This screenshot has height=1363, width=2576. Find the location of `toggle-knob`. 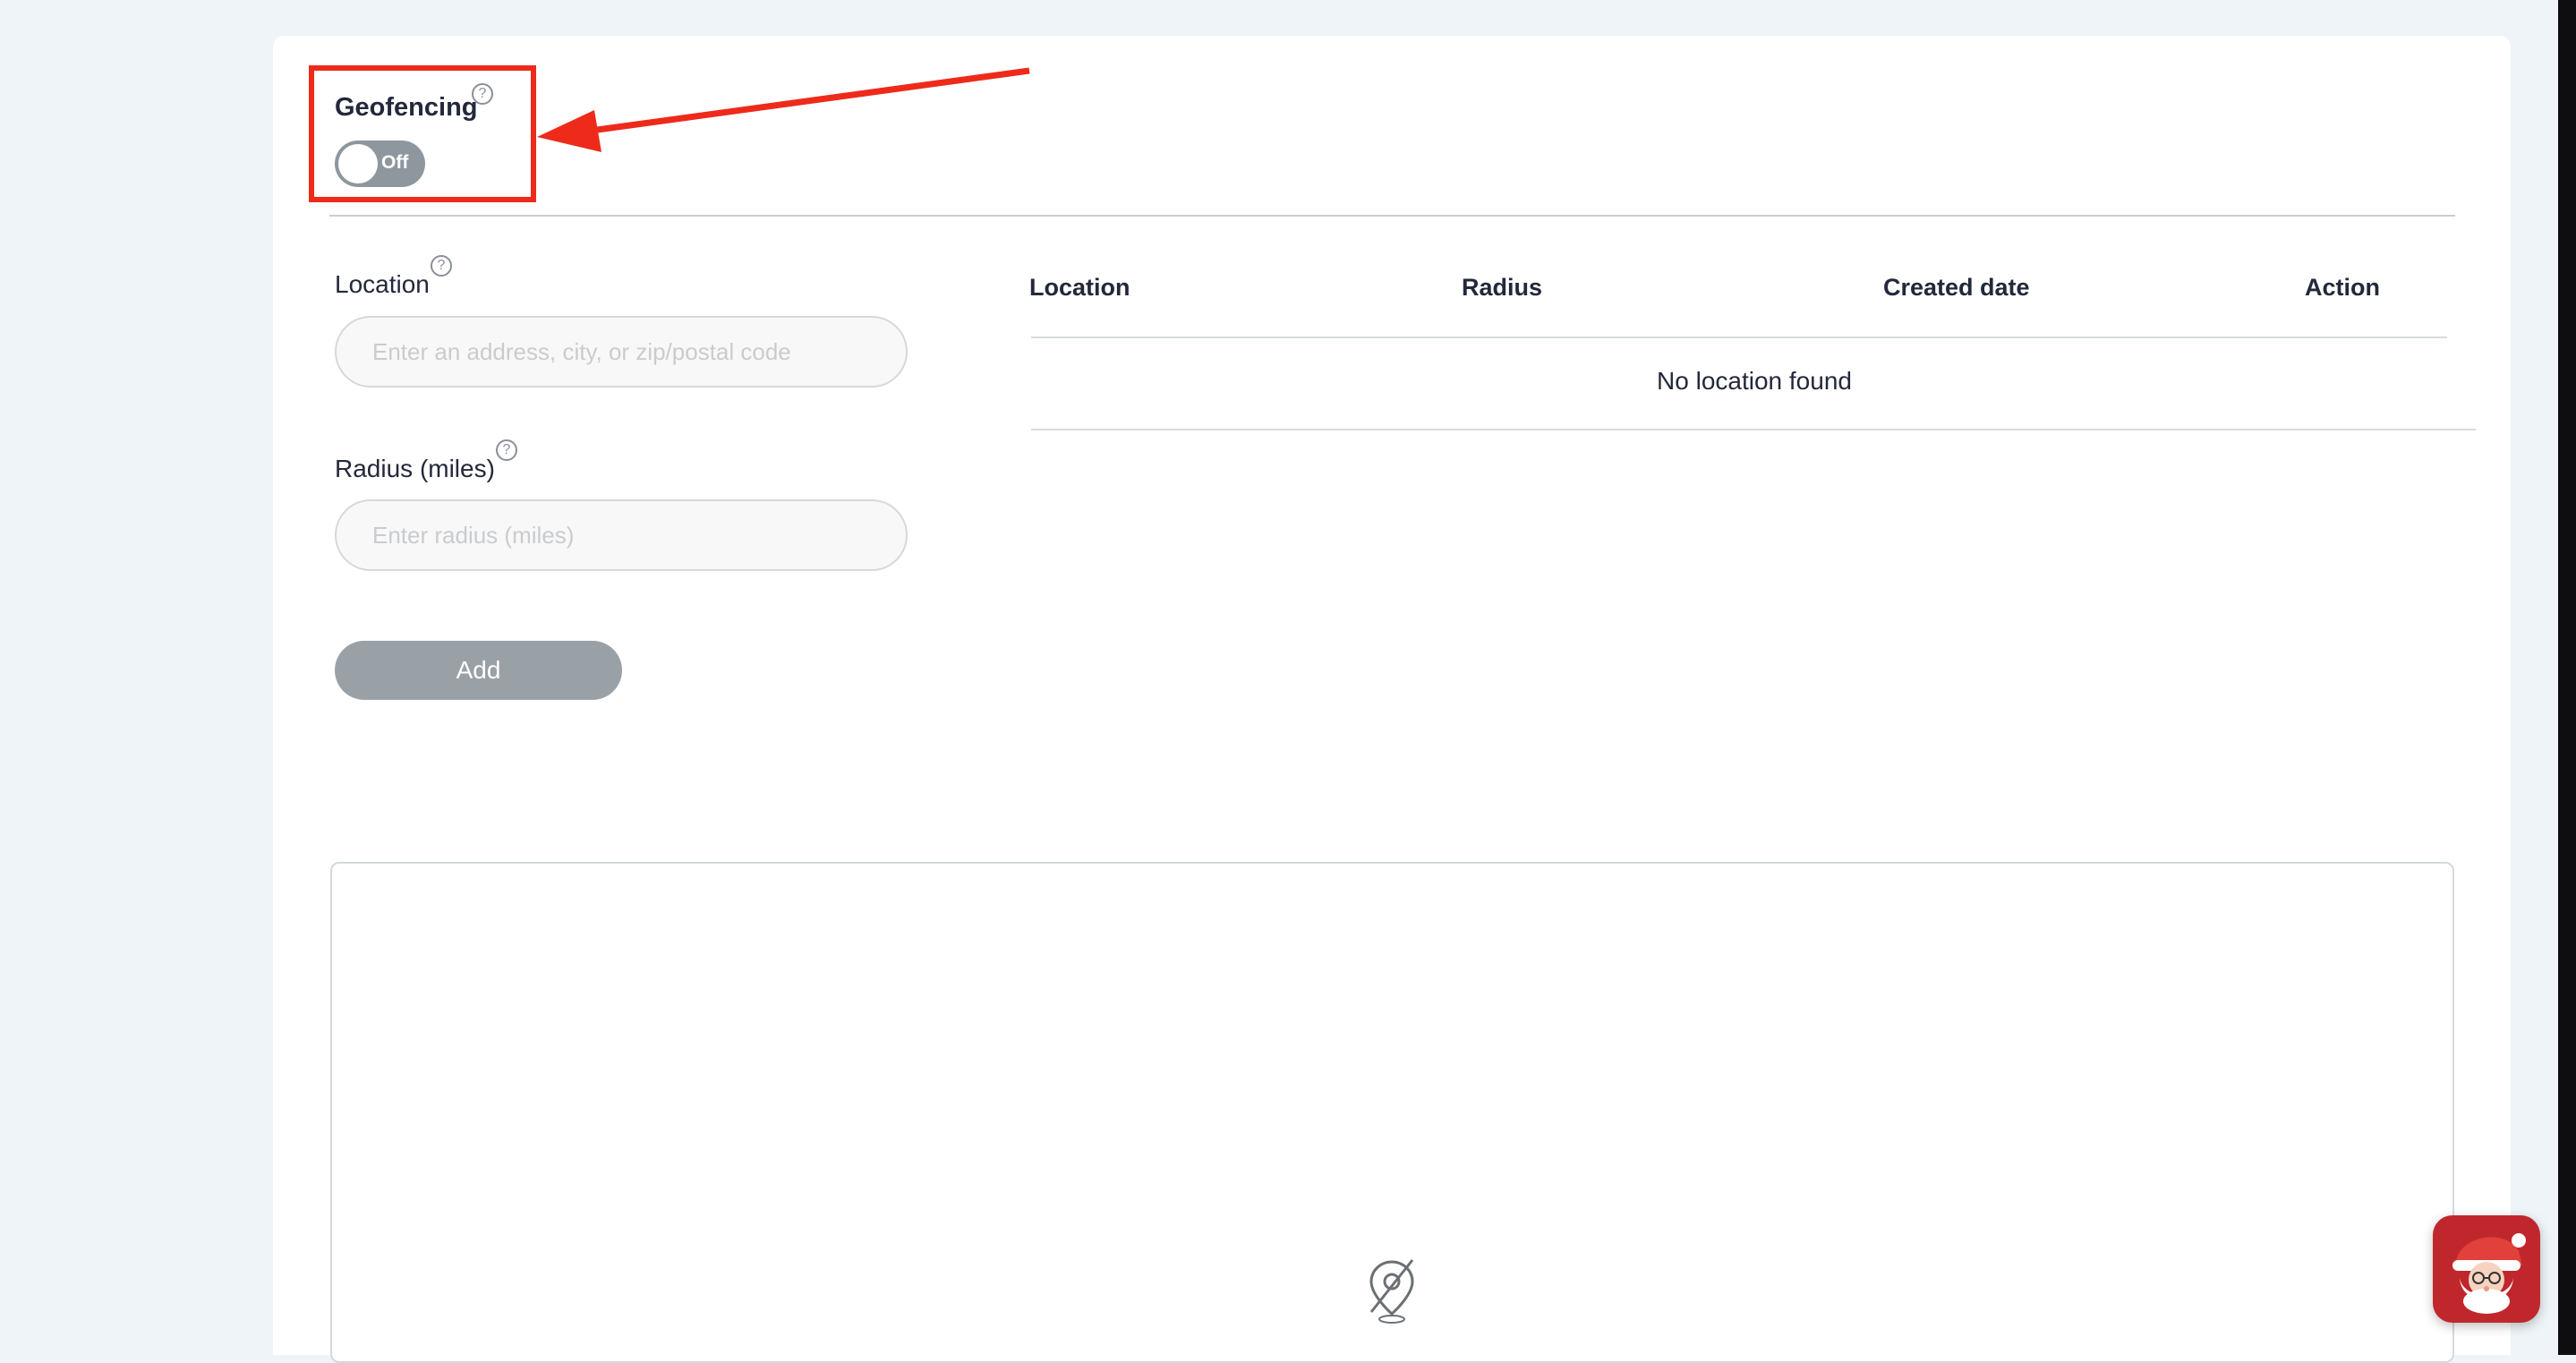

toggle-knob is located at coordinates (358, 163).